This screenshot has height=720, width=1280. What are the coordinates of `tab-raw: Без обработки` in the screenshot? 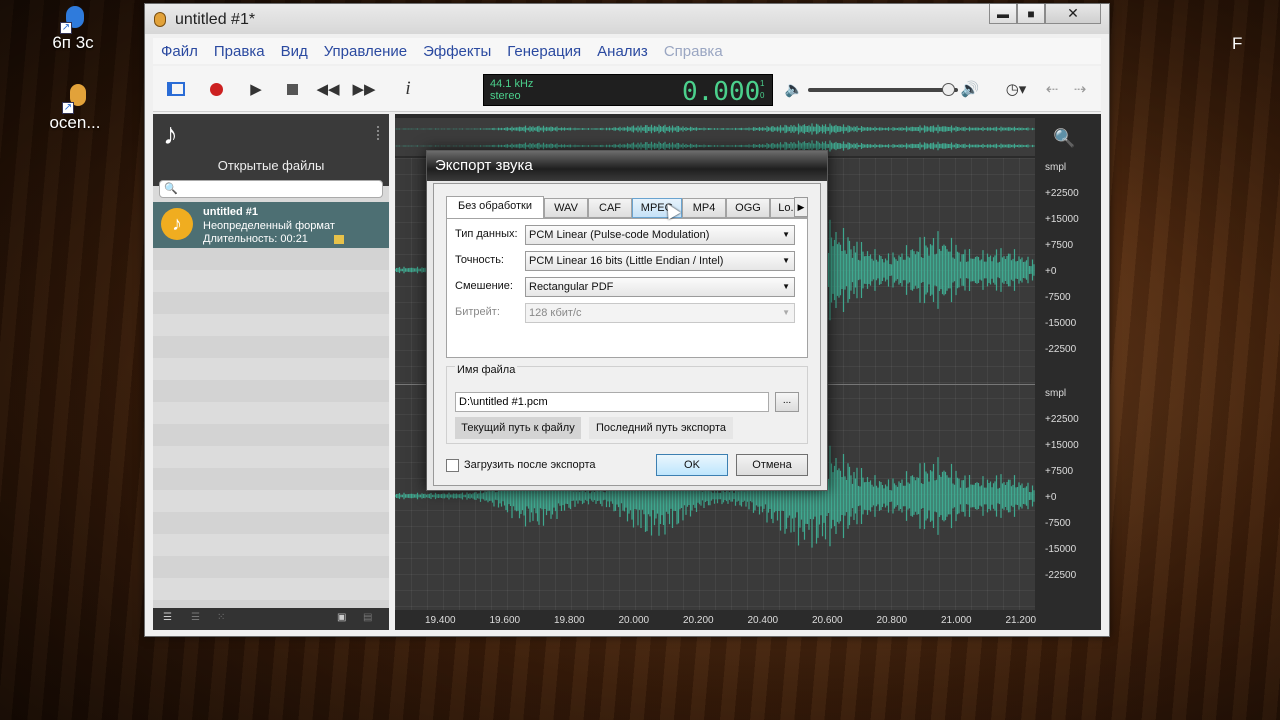 It's located at (495, 207).